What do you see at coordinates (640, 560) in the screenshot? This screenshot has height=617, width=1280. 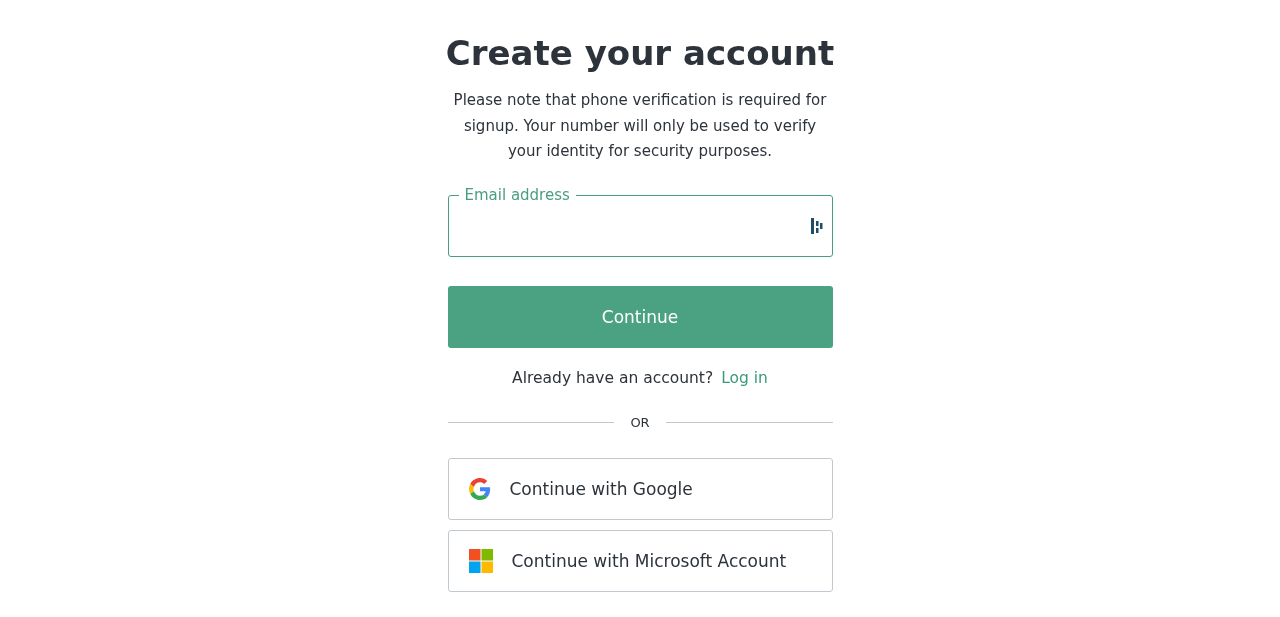 I see `microsoft-sign-in-button: Continue with Microsoft Account` at bounding box center [640, 560].